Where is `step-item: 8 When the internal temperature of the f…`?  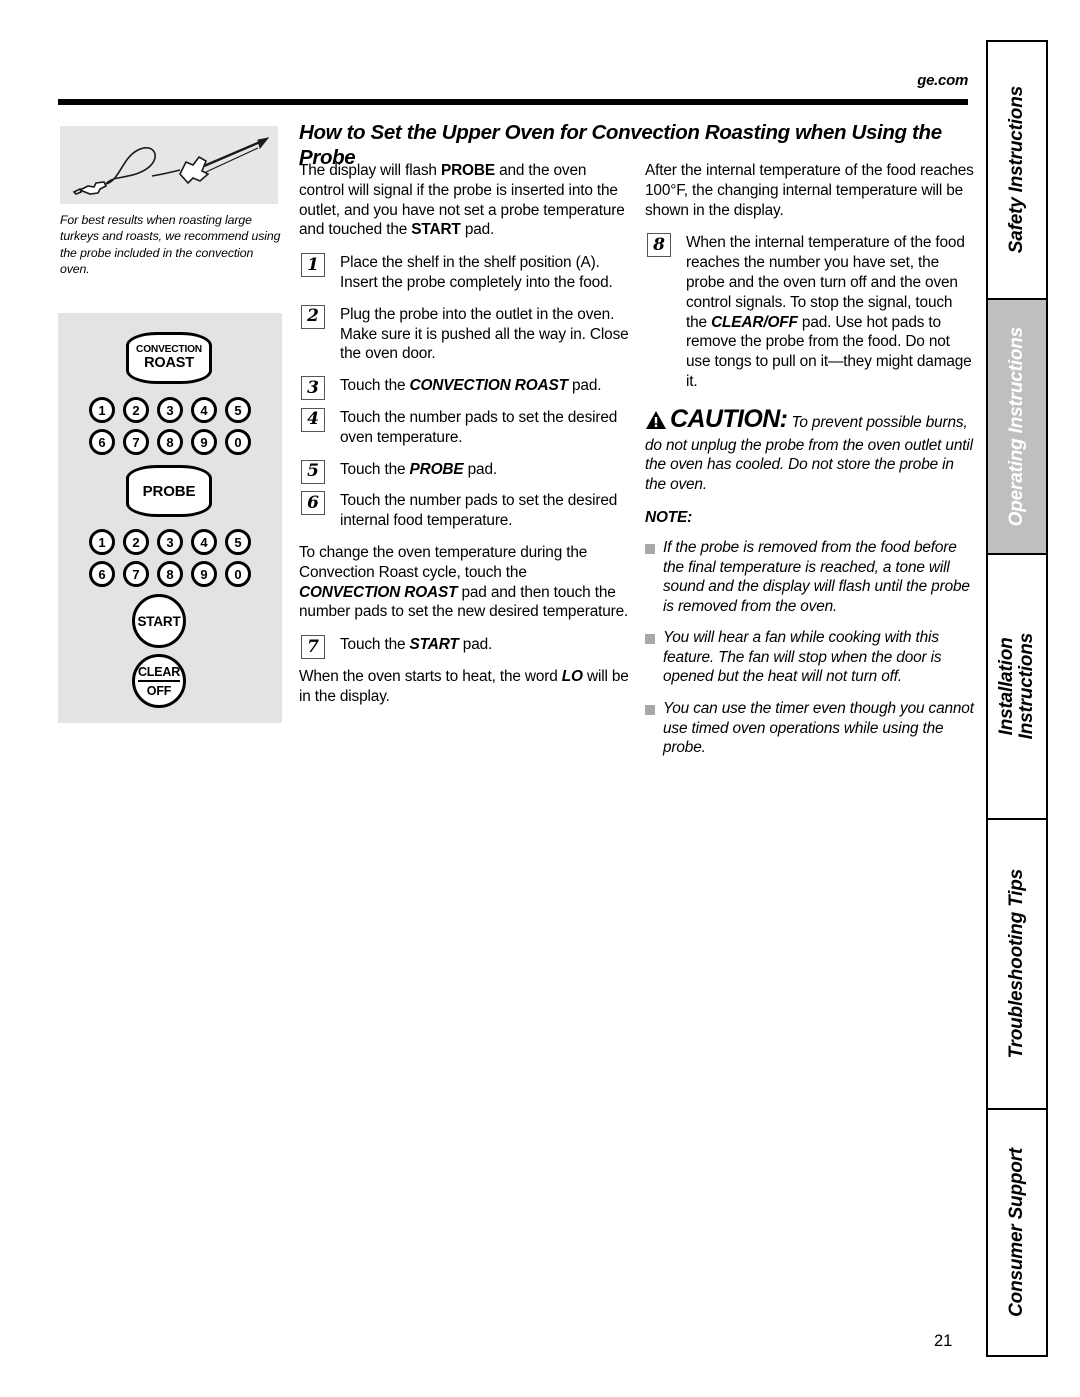
step-item: 8 When the internal temperature of the f… is located at coordinates (810, 312).